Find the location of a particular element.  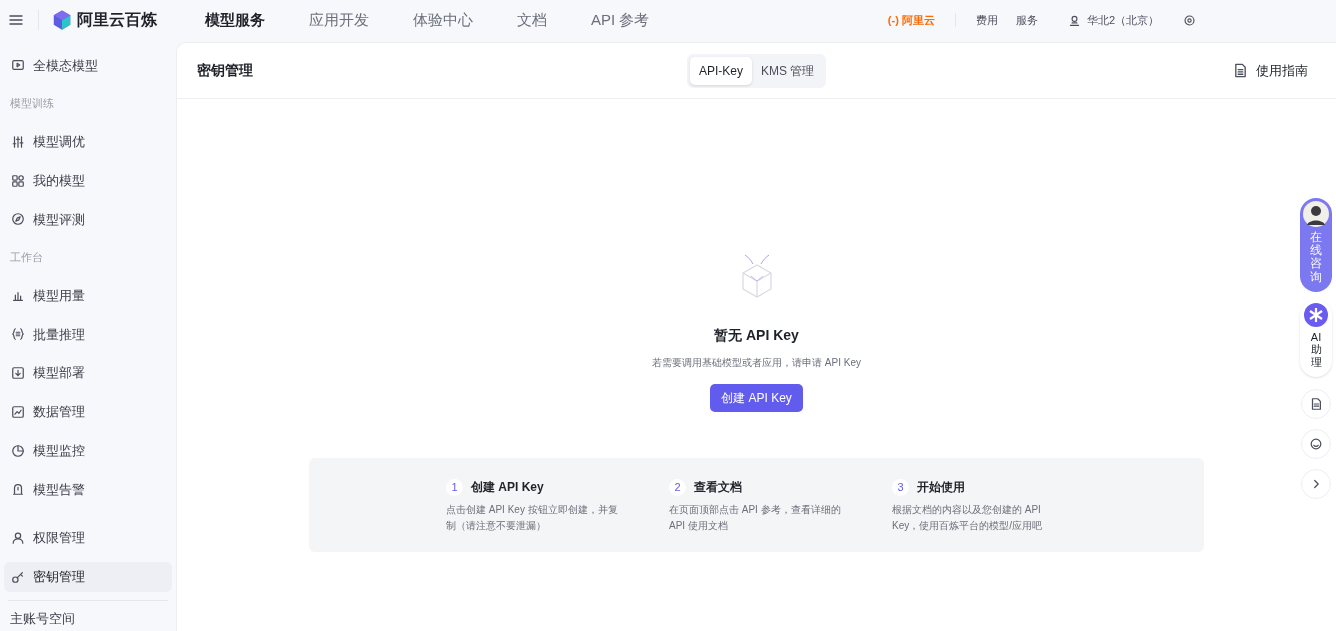

step-title: 创建 API Key is located at coordinates (507, 487).